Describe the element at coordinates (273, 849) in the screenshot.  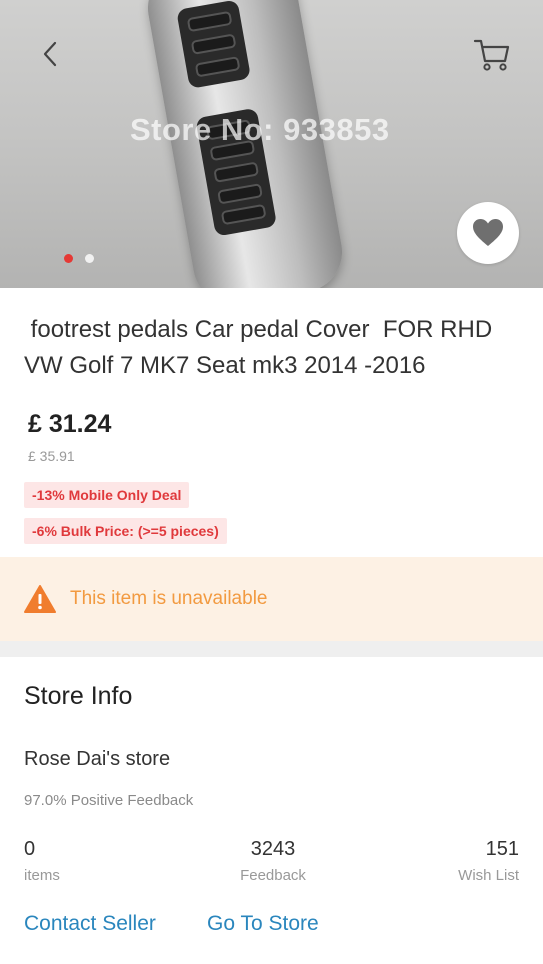
I see `stat-feedback-value: 3243` at that location.